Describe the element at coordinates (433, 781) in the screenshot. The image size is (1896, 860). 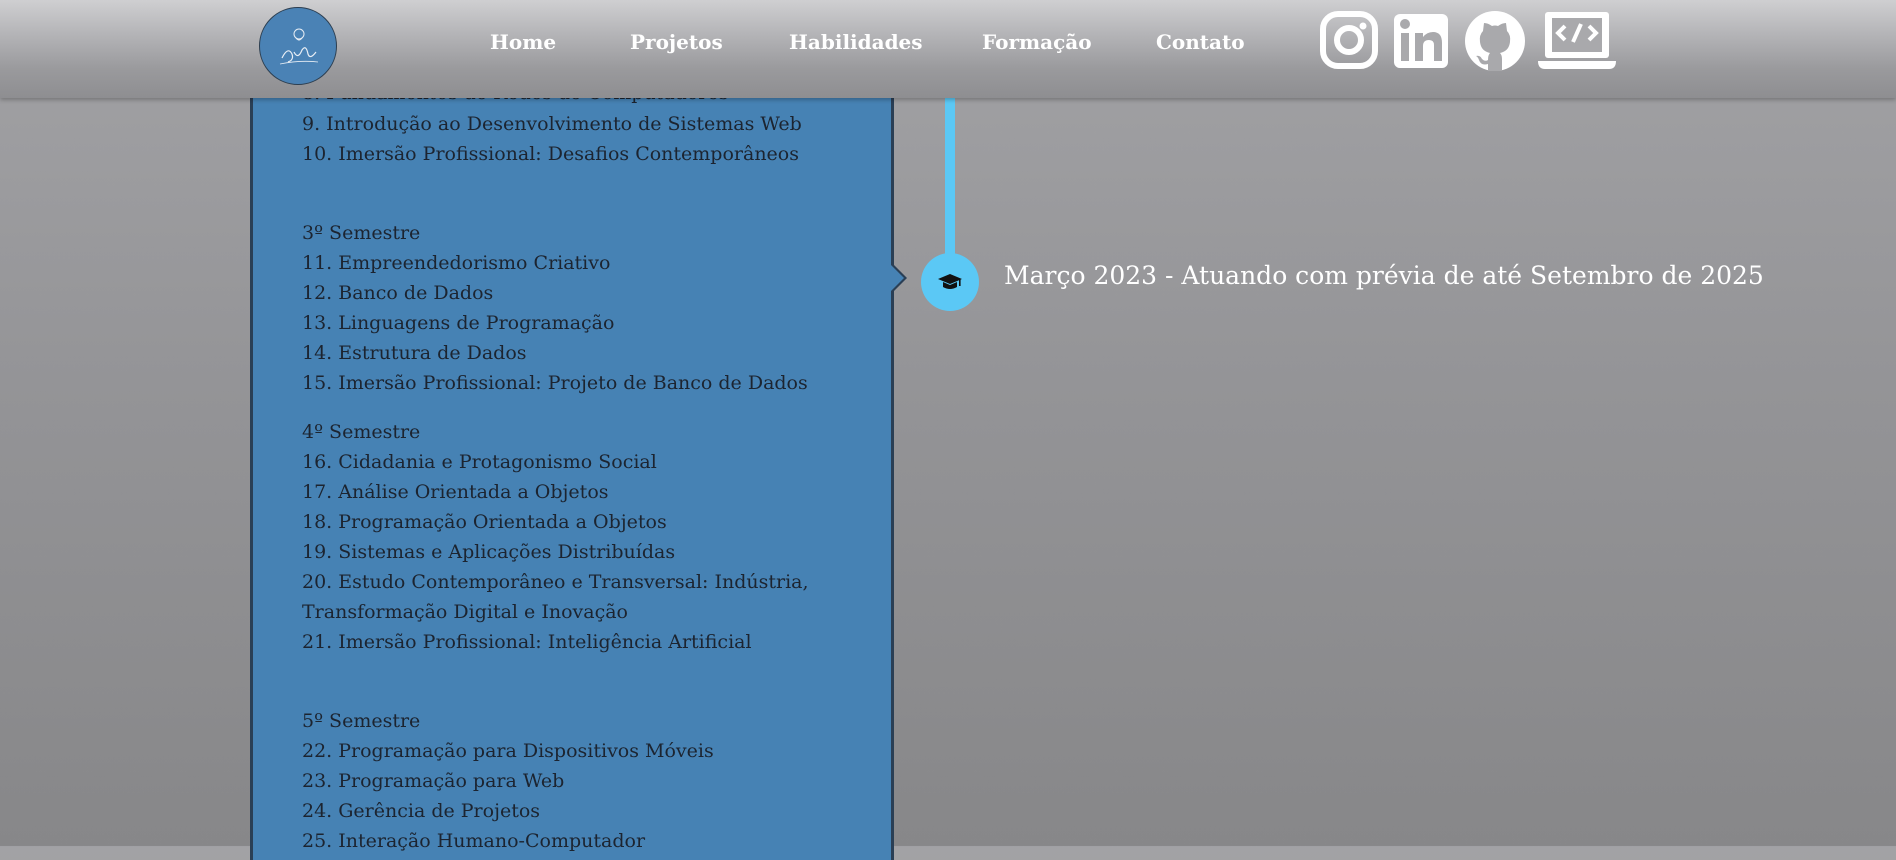
I see `course-item: 23. Programação para Web` at that location.